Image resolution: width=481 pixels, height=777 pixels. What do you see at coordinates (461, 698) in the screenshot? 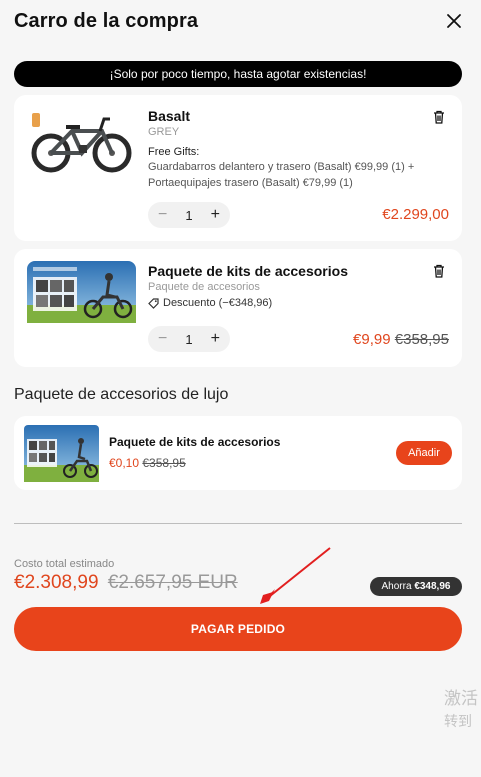
I see `watermark-line1: 激活` at bounding box center [461, 698].